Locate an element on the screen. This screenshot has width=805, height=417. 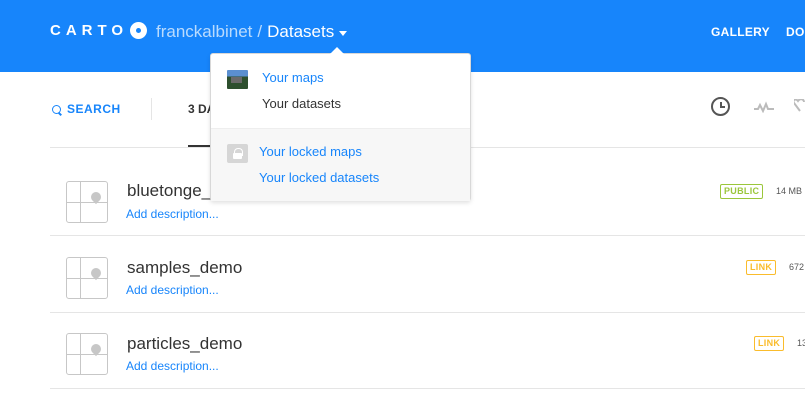
nav-gallery-link: GALLERY is located at coordinates (740, 32).